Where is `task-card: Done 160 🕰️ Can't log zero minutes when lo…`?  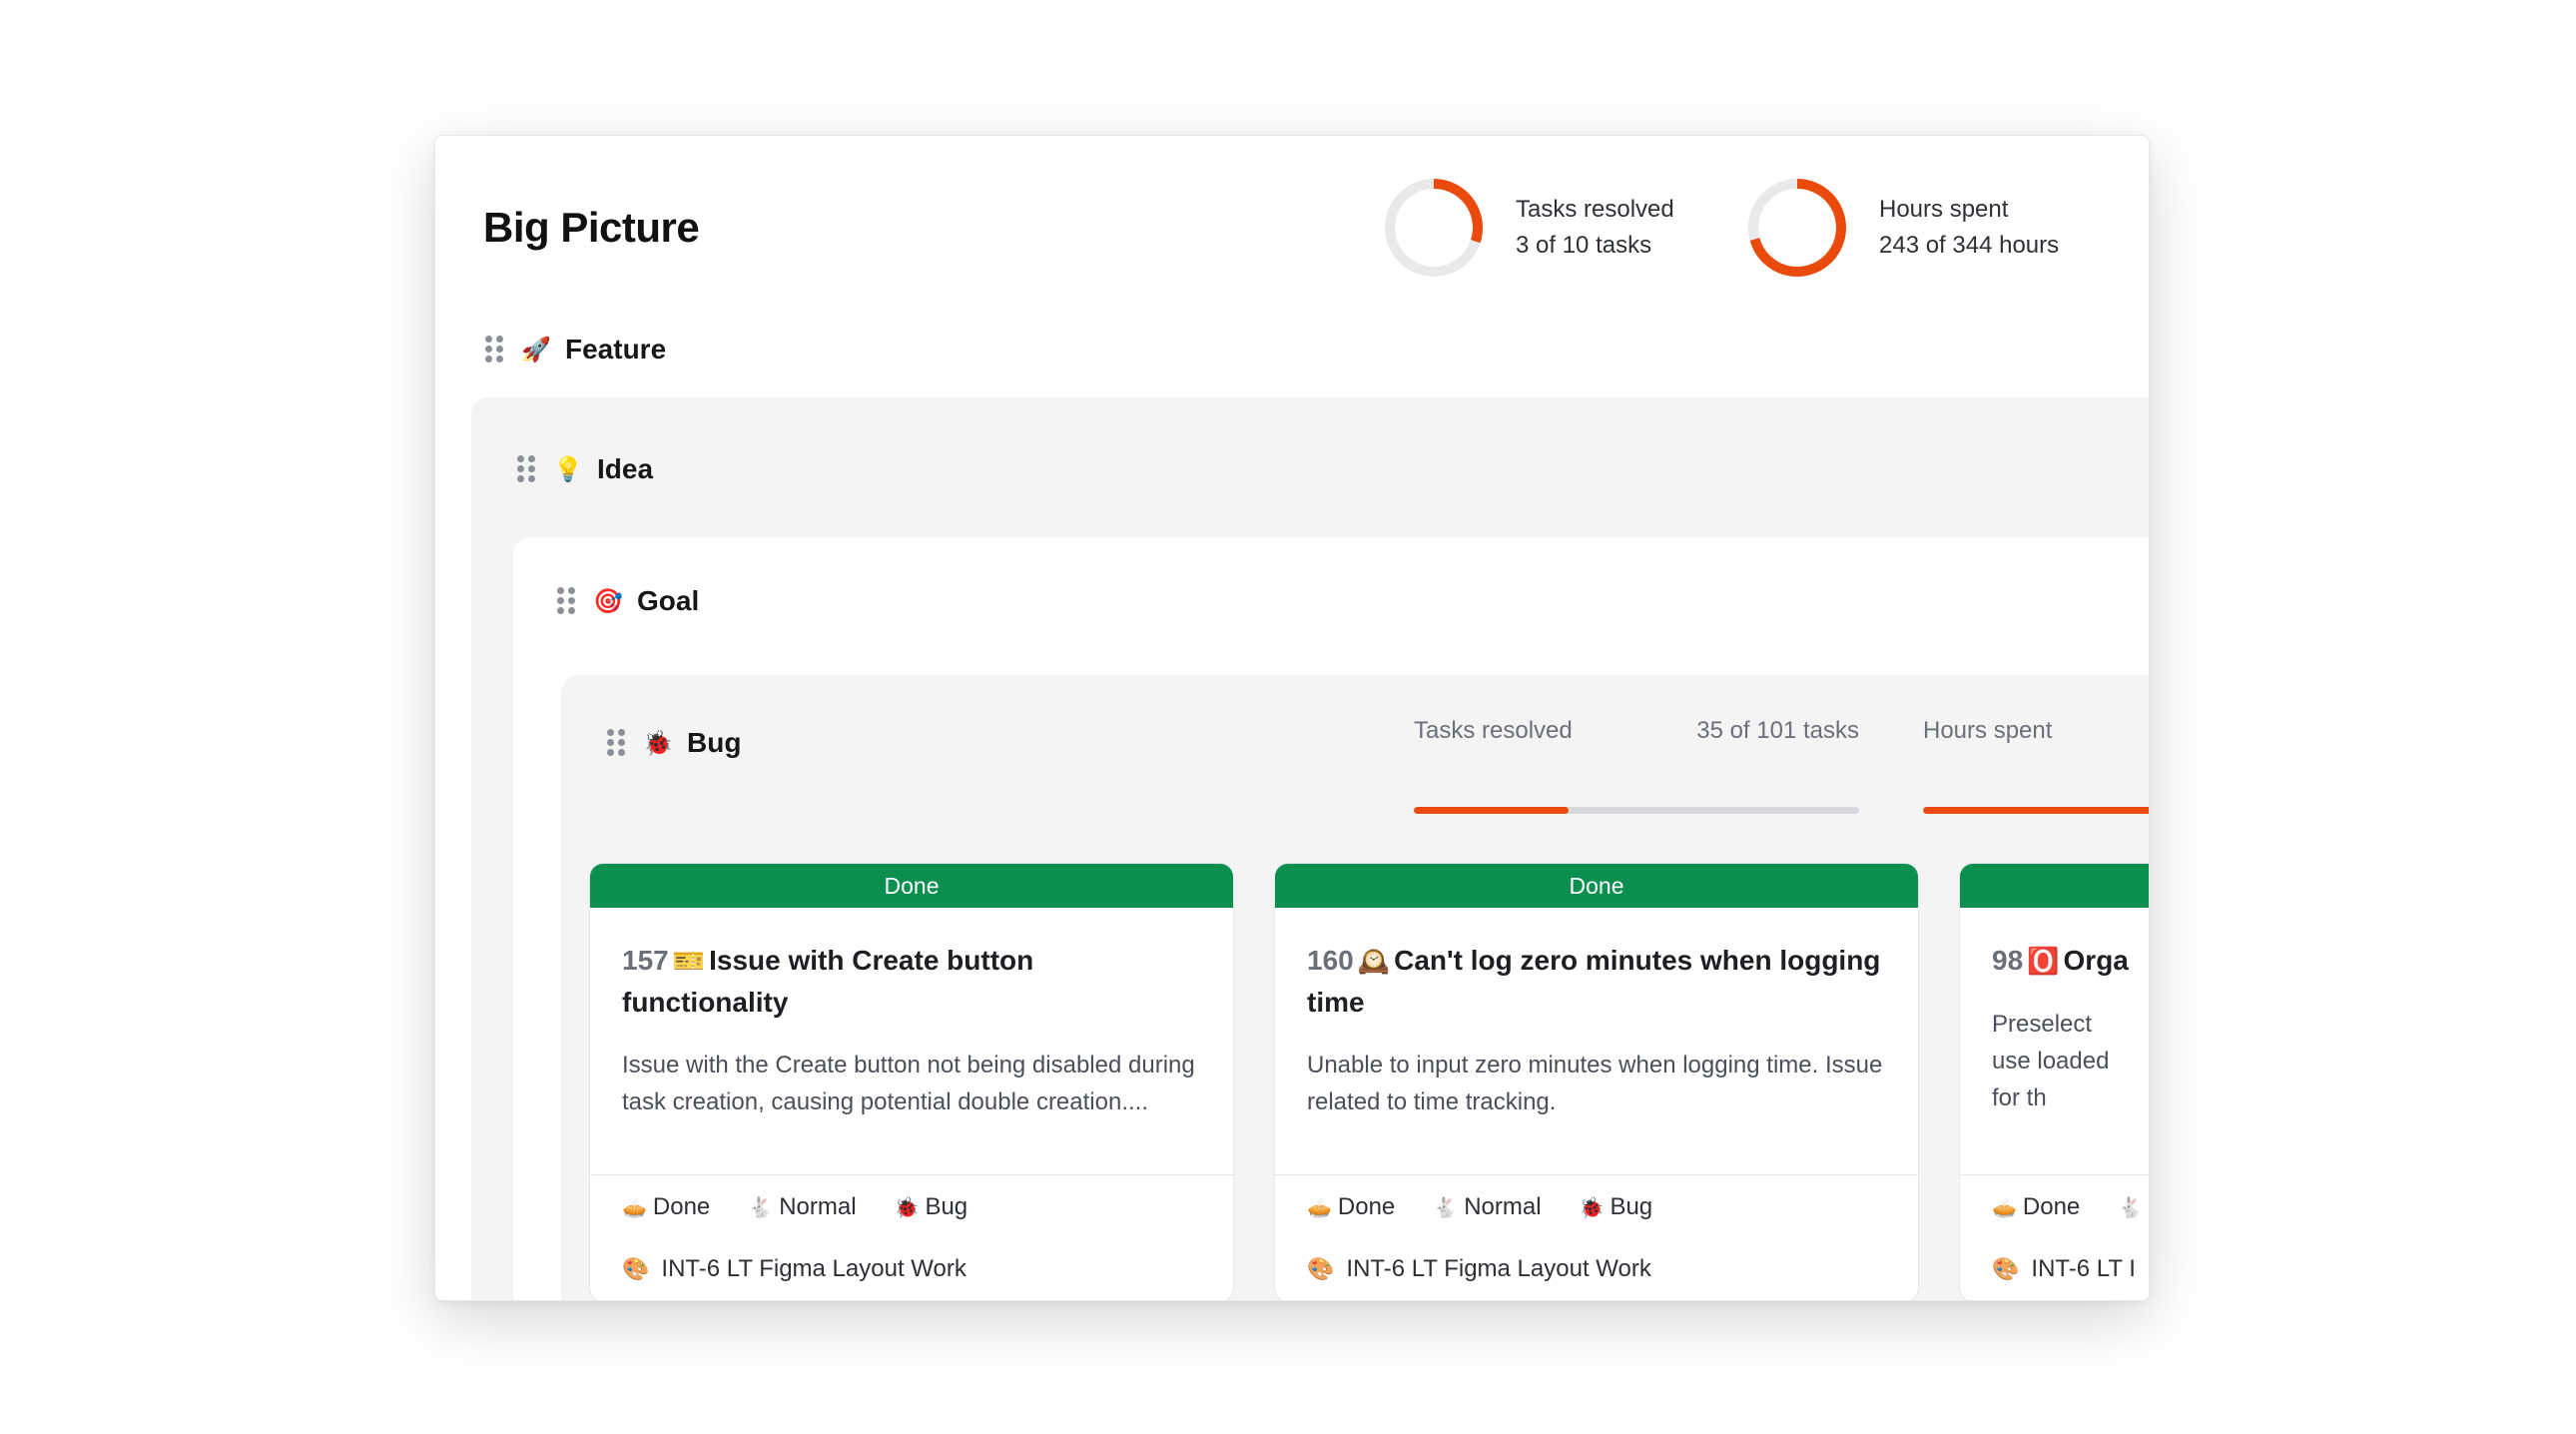 task-card: Done 160 🕰️ Can't log zero minutes when lo… is located at coordinates (1596, 1082).